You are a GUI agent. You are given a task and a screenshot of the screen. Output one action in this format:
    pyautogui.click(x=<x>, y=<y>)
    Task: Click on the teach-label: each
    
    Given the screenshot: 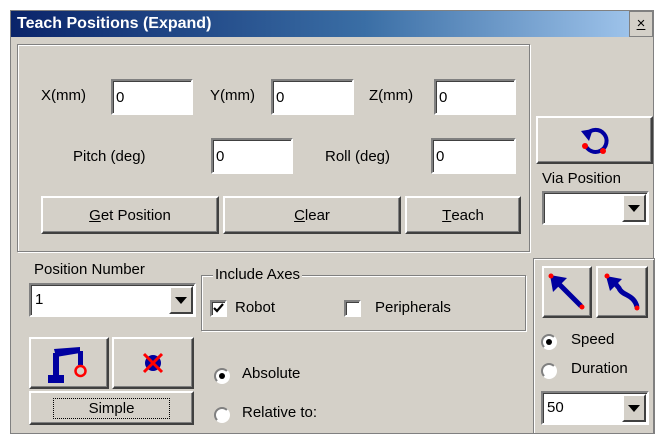 What is the action you would take?
    pyautogui.click(x=467, y=215)
    